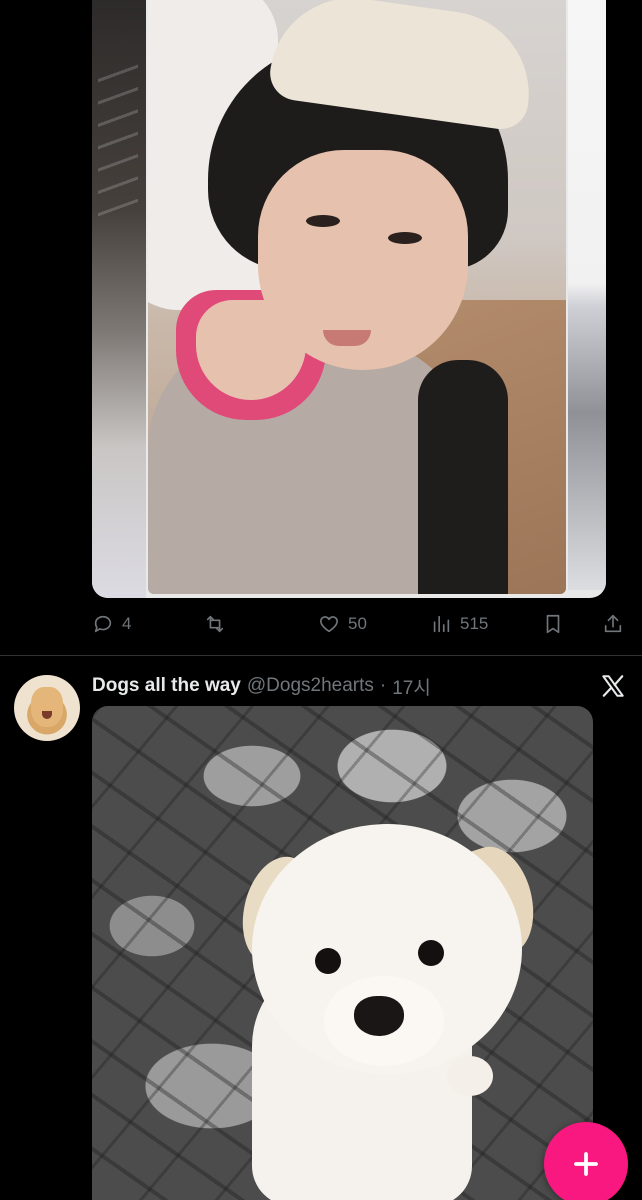  I want to click on retweet-icon, so click(215, 624).